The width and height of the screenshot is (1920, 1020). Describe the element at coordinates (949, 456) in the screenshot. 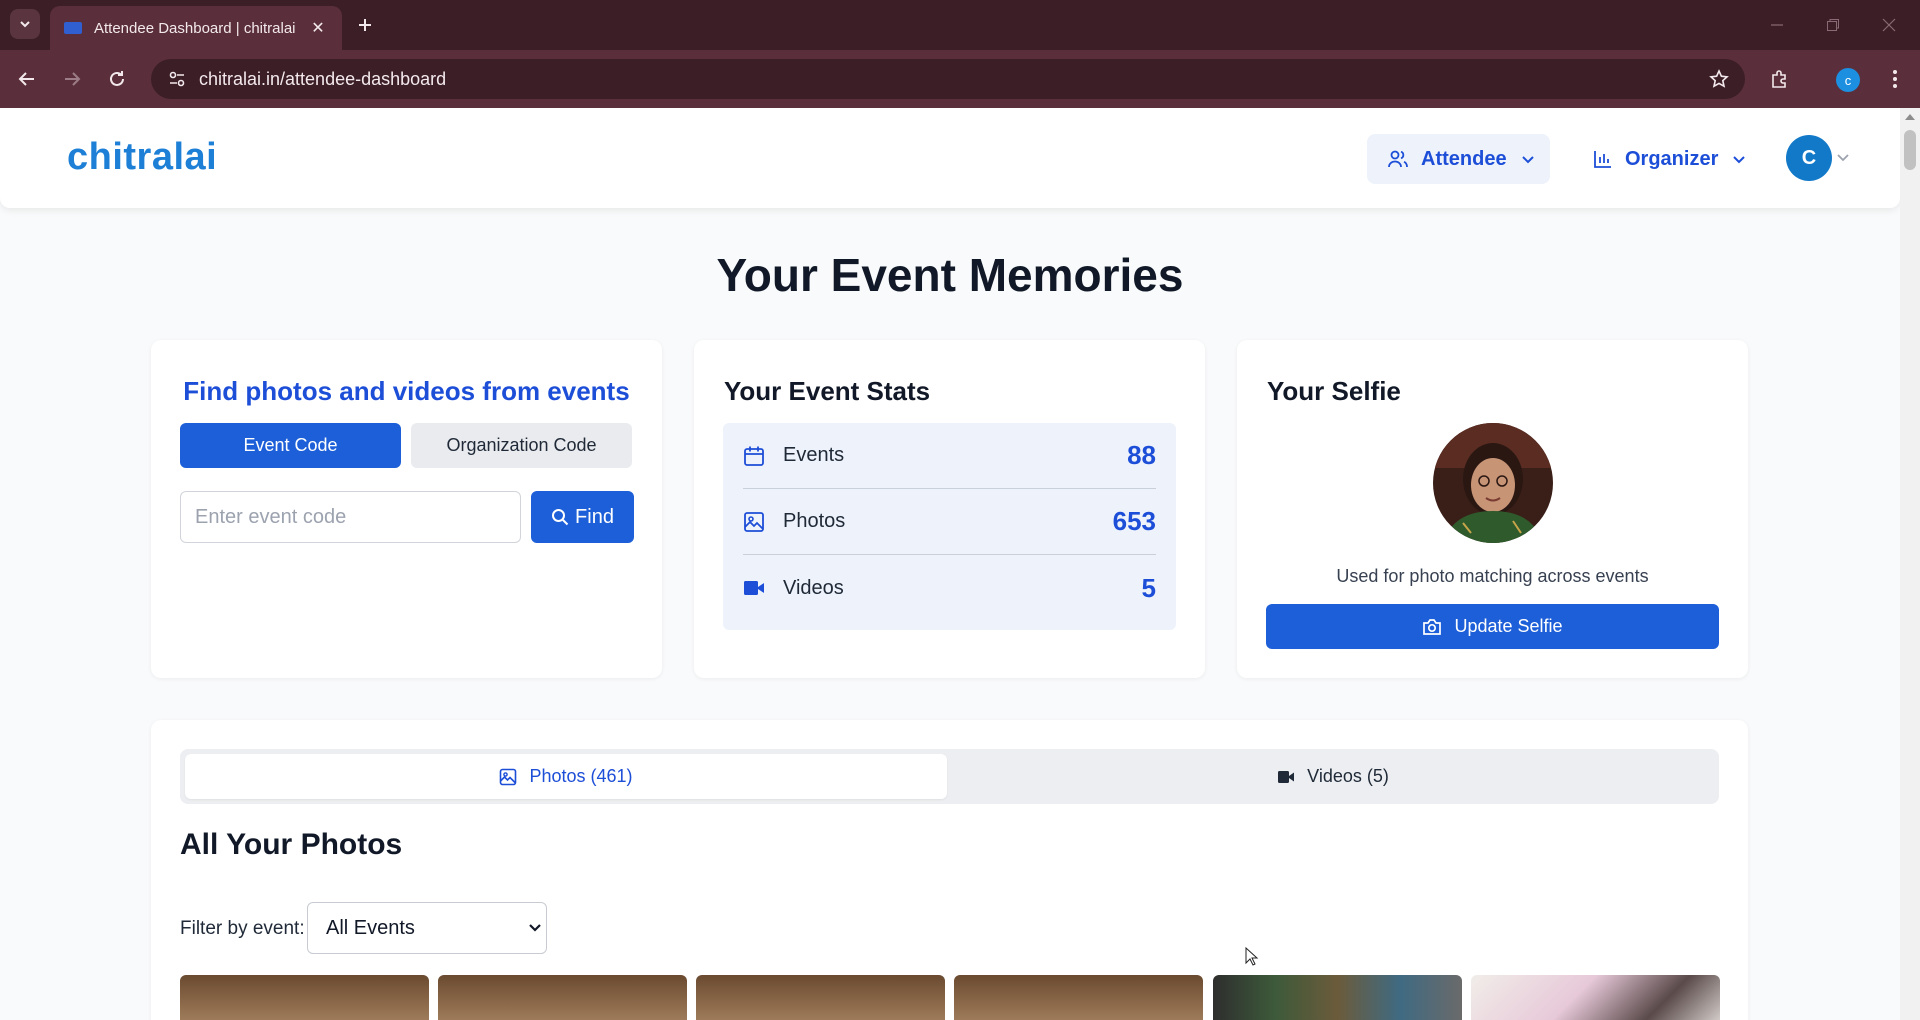

I see `stat-row-events: Events 88` at that location.